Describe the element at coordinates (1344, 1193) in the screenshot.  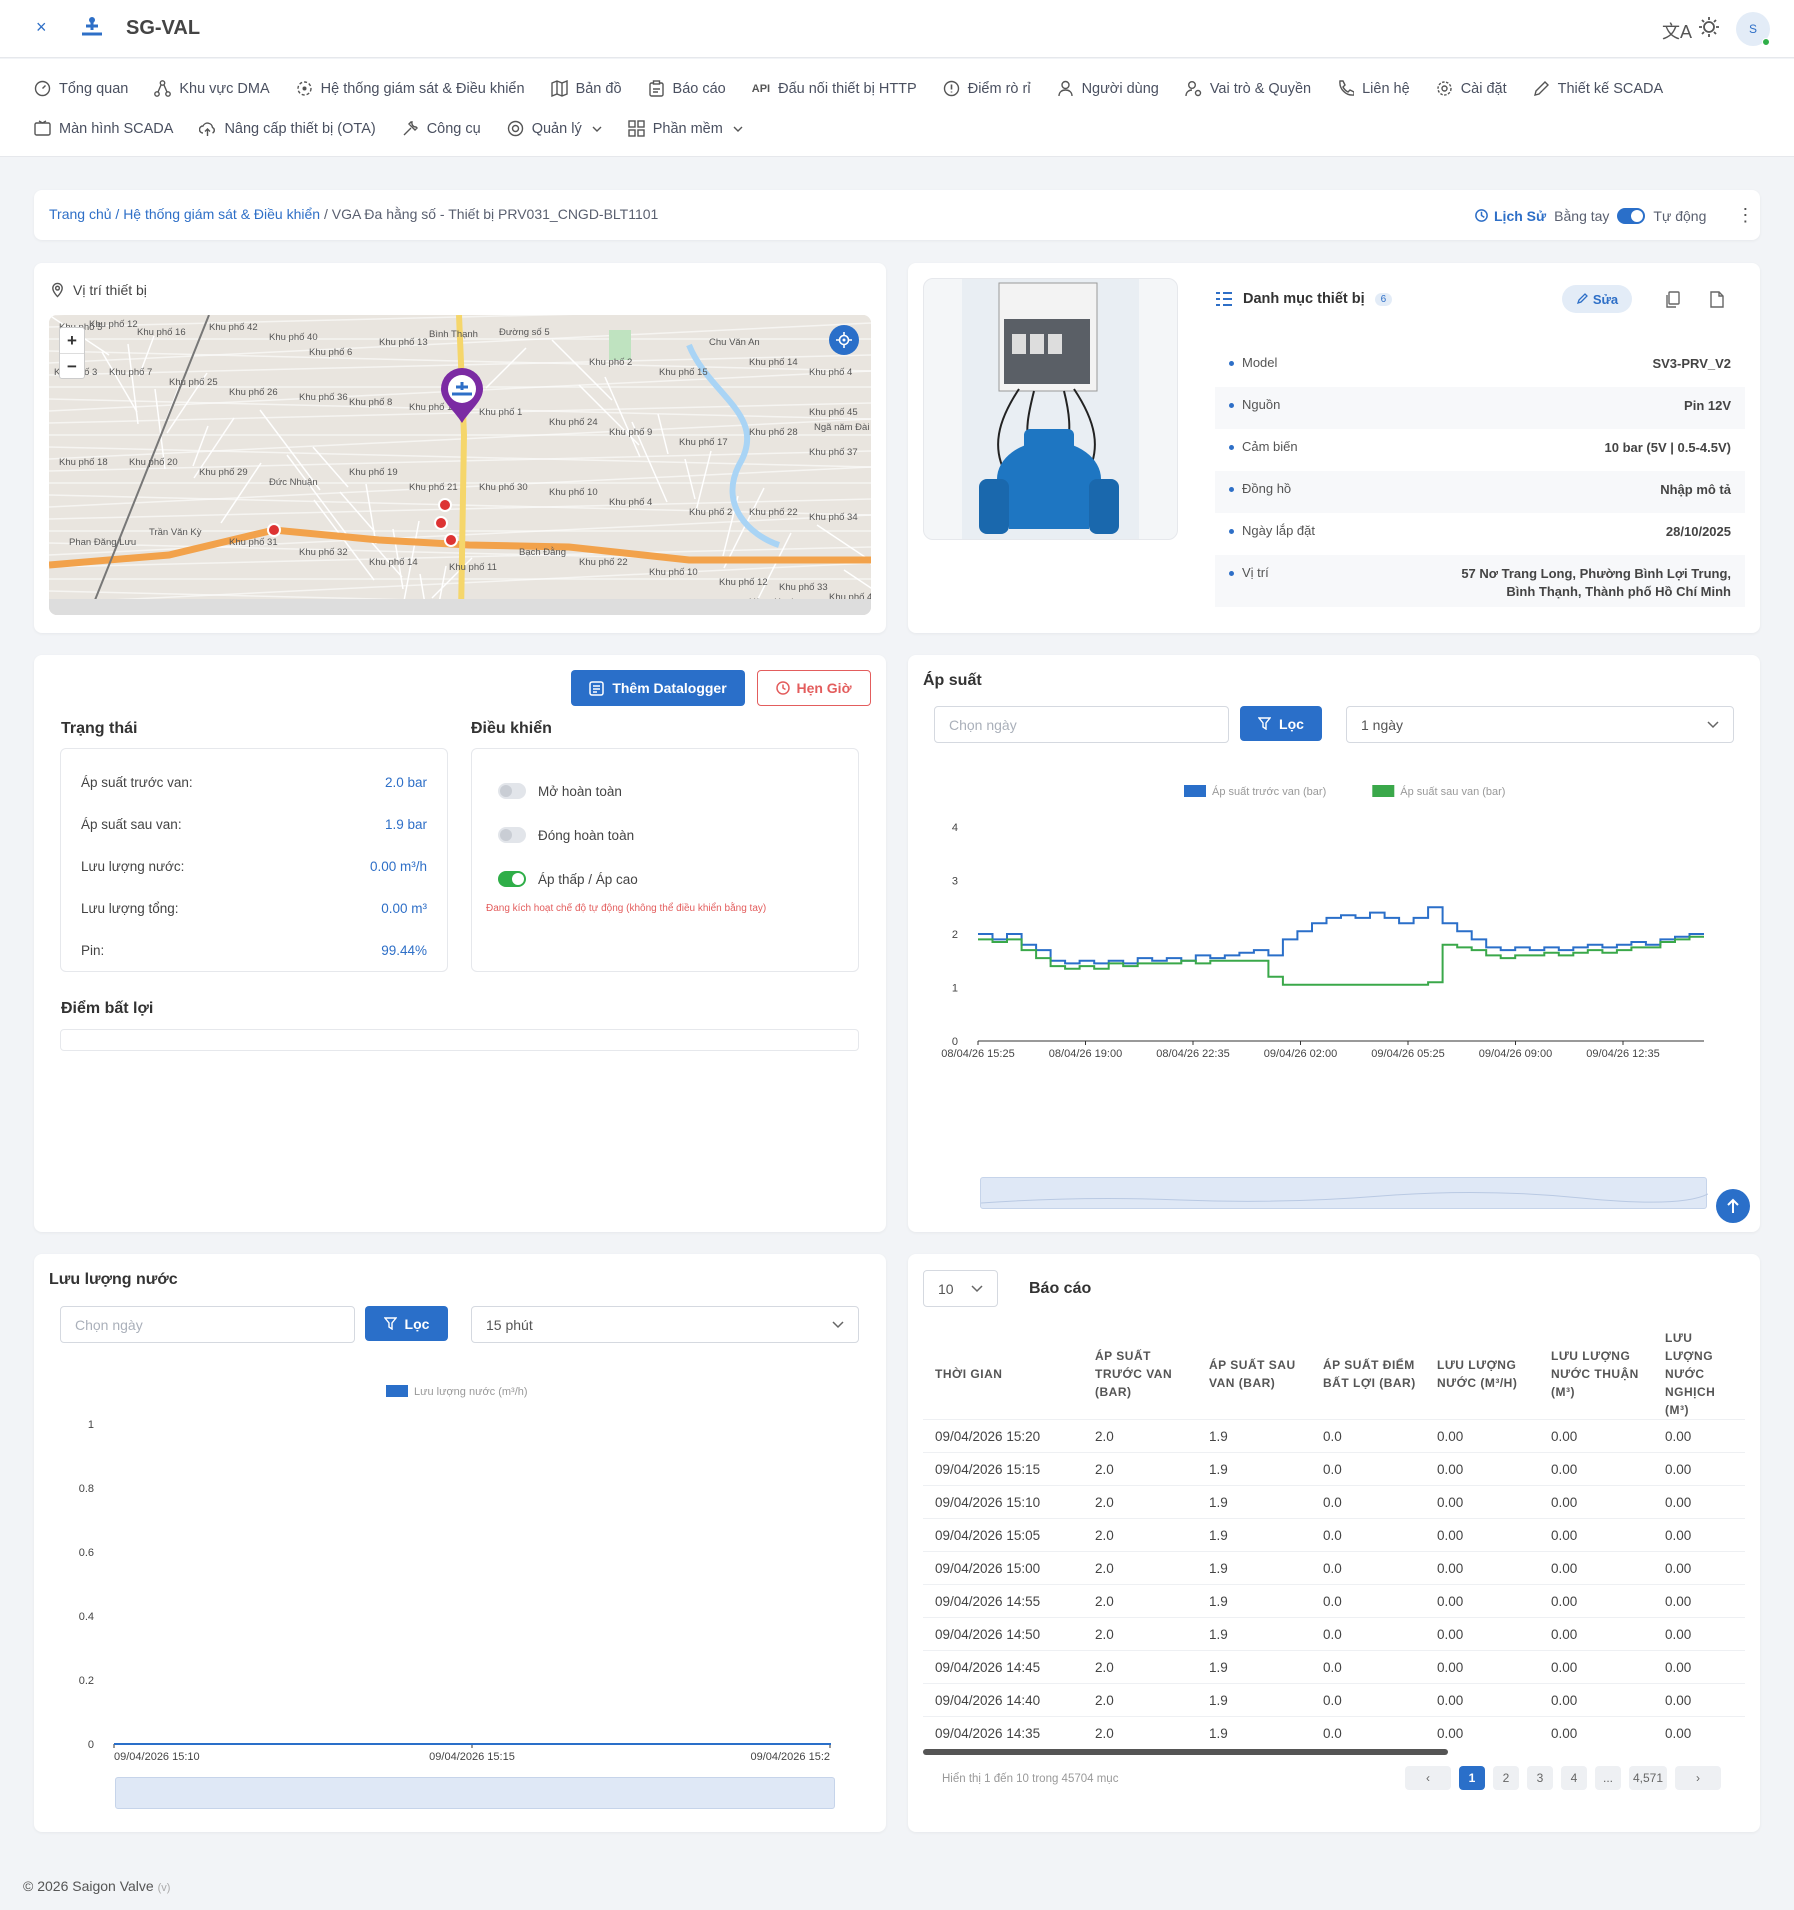
I see `pressure-zoom-slider` at that location.